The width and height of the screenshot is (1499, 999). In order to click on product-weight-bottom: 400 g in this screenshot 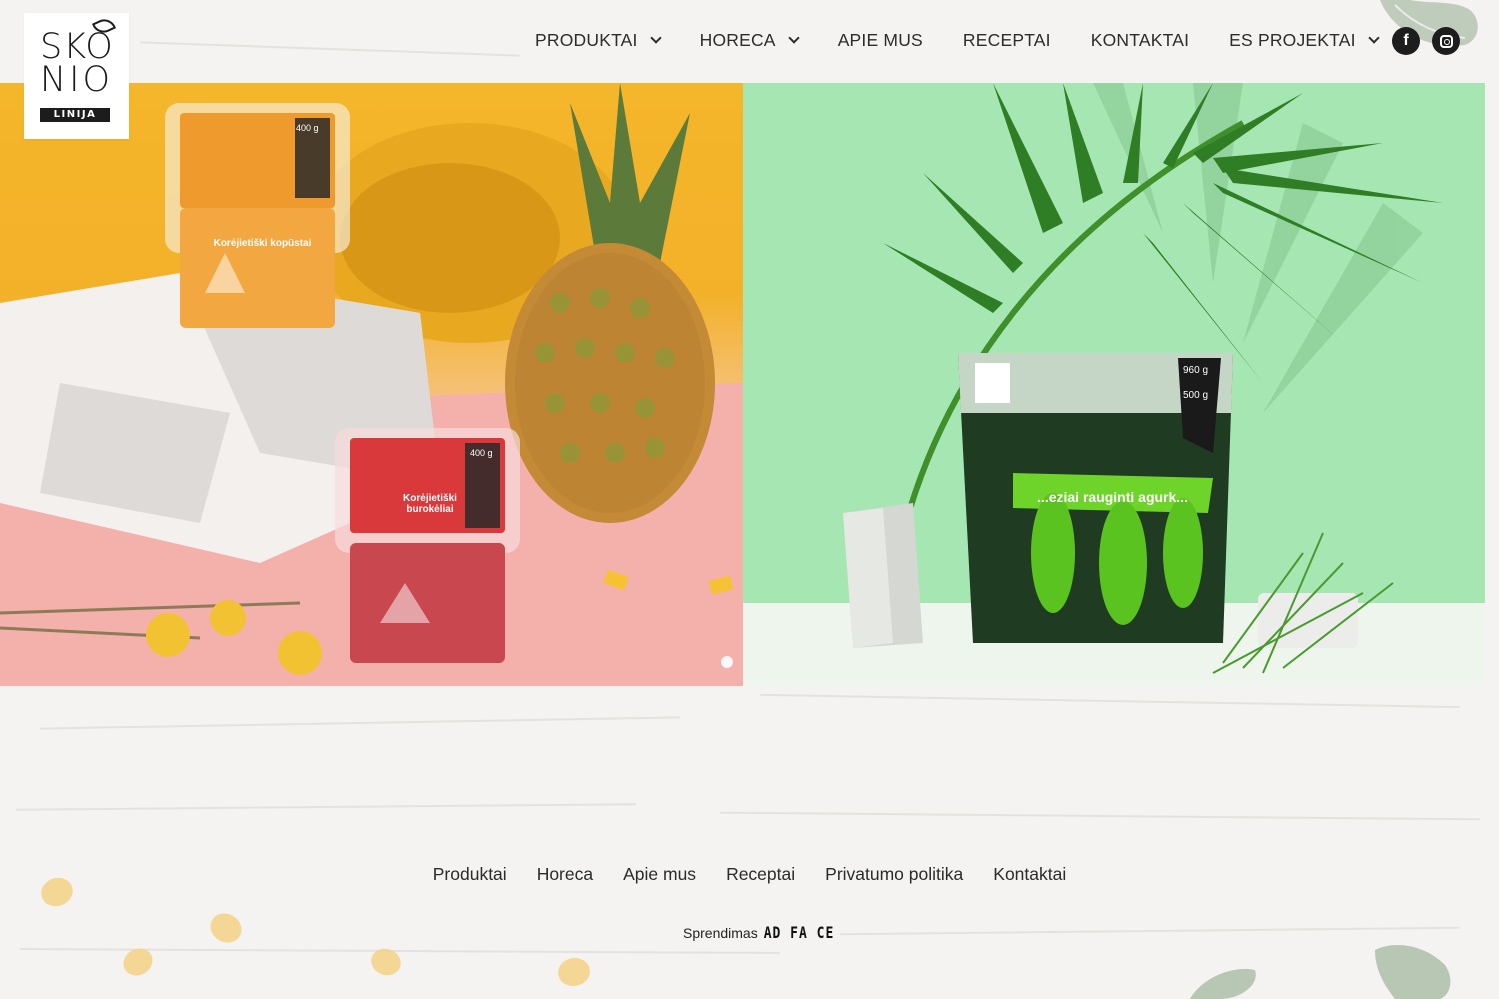, I will do `click(481, 453)`.